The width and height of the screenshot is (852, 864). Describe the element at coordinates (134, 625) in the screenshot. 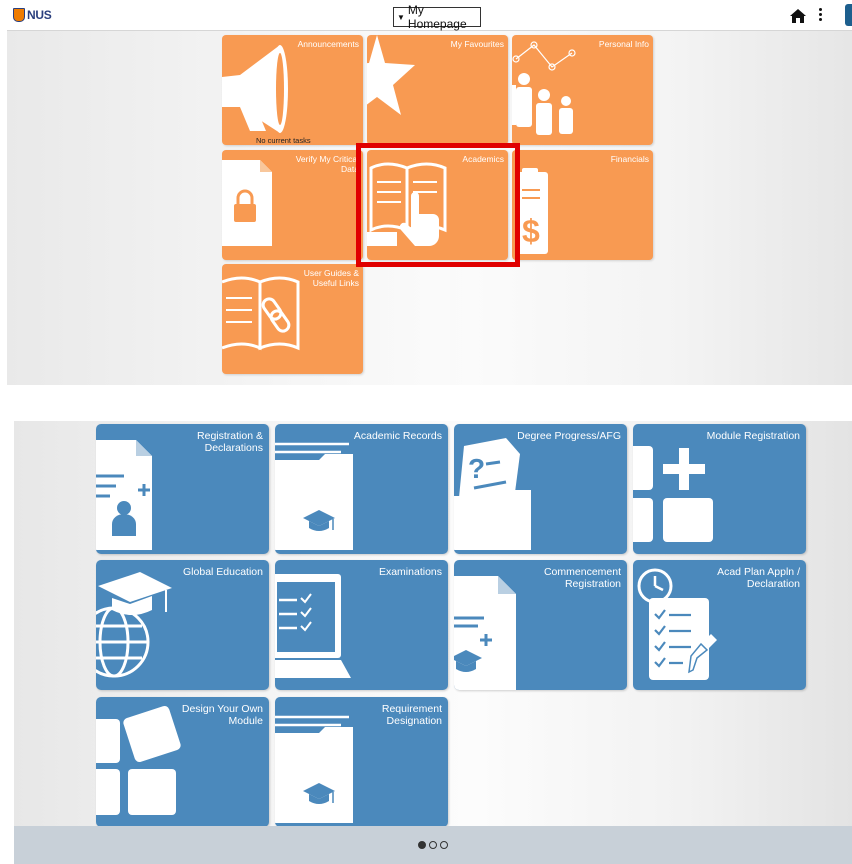

I see `globe-graduation-cap-icon` at that location.